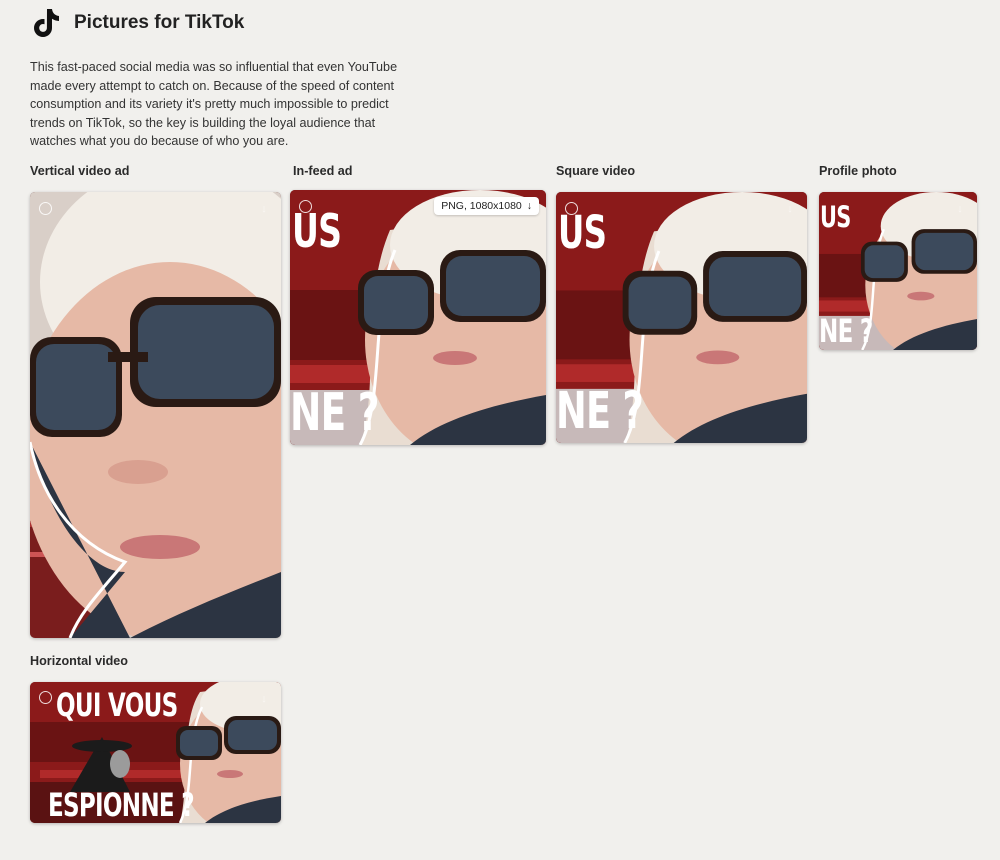 This screenshot has height=860, width=1000. What do you see at coordinates (418, 317) in the screenshot?
I see `in-feed-ad-thumbnail: US NE ? PNG, 1080x1080 ↓` at bounding box center [418, 317].